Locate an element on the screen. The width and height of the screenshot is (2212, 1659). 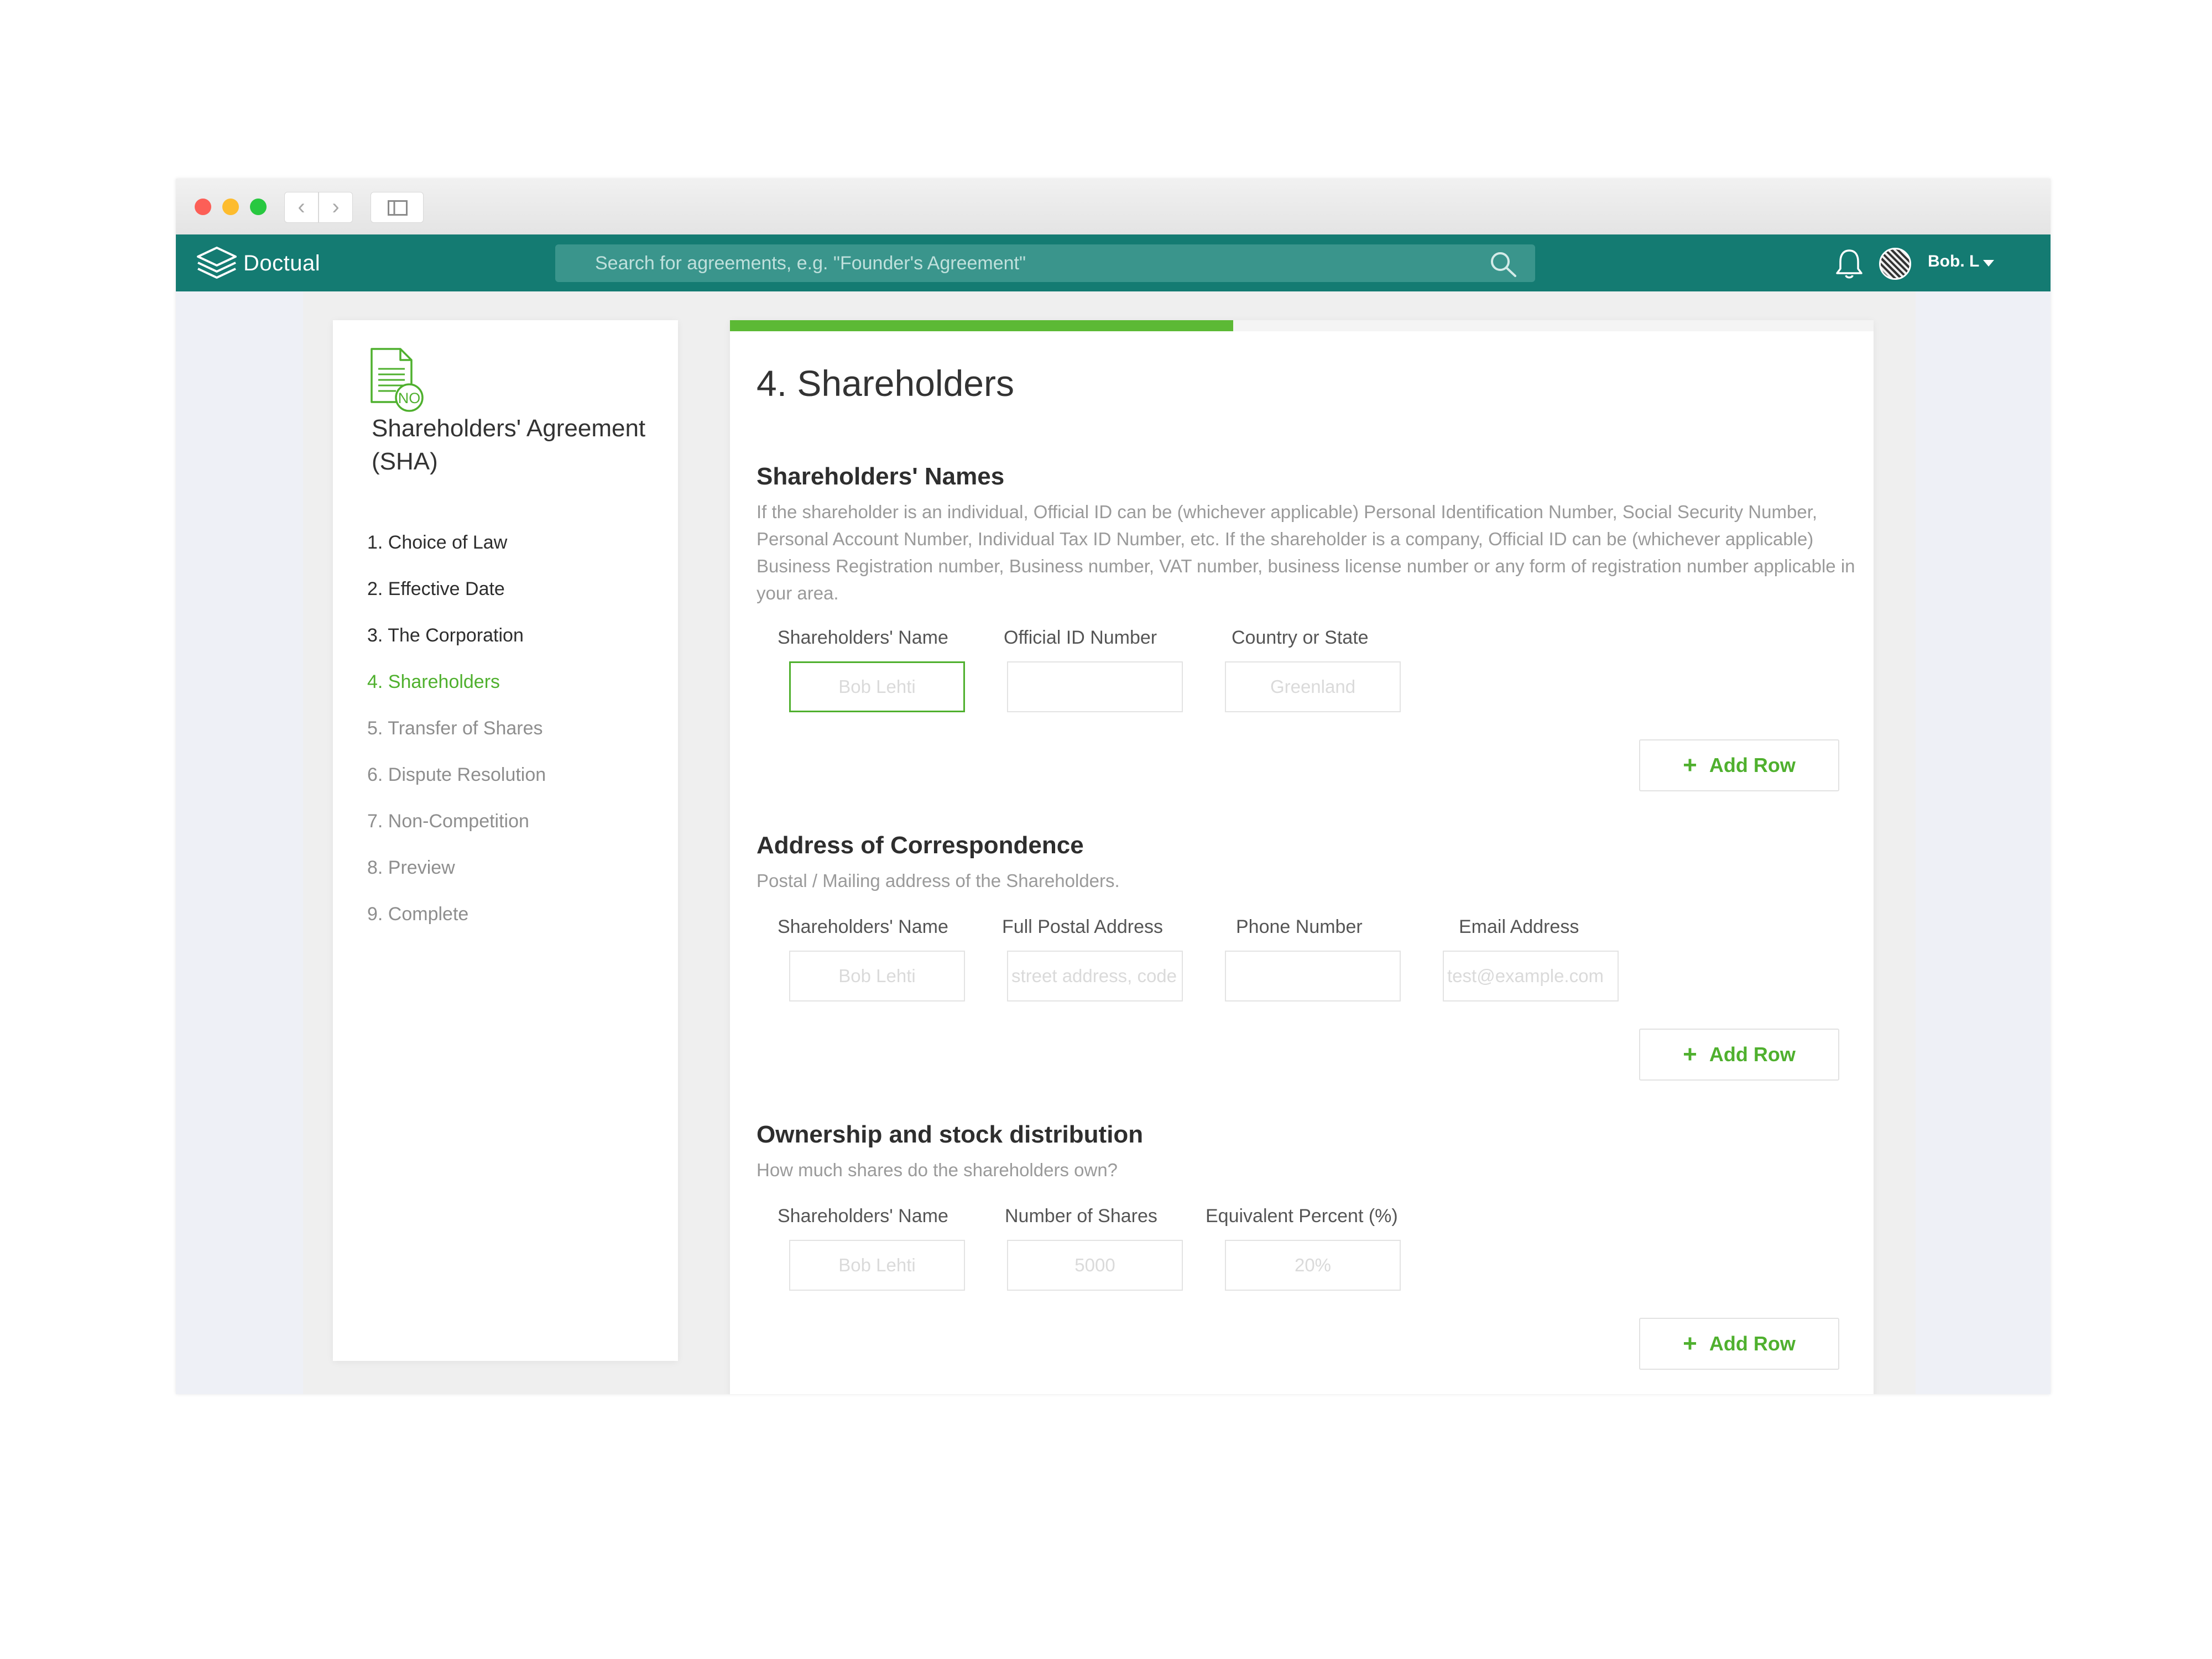
column-label-phone: Phone Number is located at coordinates (1300, 926).